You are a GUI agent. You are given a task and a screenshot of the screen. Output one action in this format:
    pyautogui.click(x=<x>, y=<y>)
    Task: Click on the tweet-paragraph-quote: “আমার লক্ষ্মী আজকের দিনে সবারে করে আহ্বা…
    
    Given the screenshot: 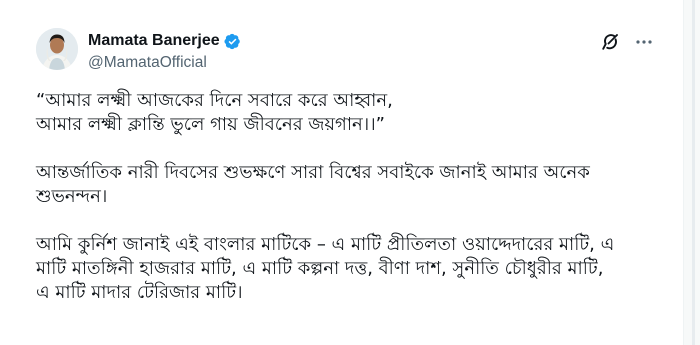 What is the action you would take?
    pyautogui.click(x=351, y=113)
    